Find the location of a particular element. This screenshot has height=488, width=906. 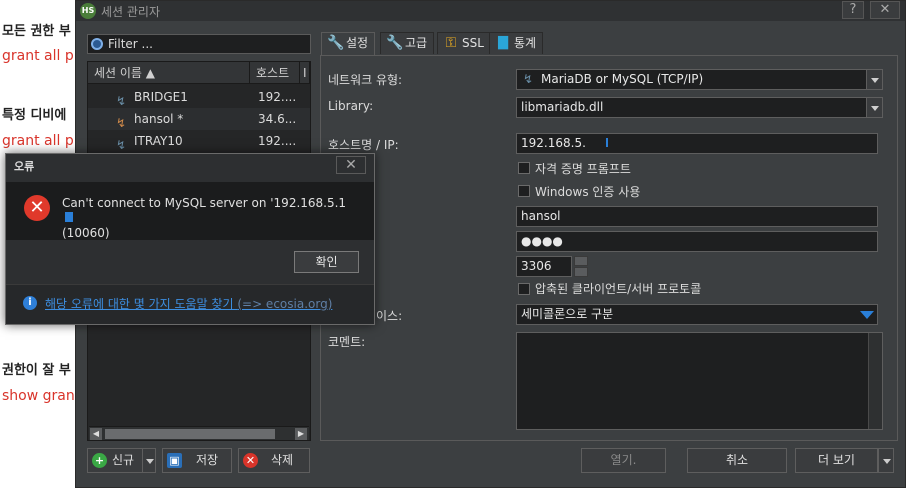

bg-heading-3: 권한이 잘 부 is located at coordinates (36, 370).